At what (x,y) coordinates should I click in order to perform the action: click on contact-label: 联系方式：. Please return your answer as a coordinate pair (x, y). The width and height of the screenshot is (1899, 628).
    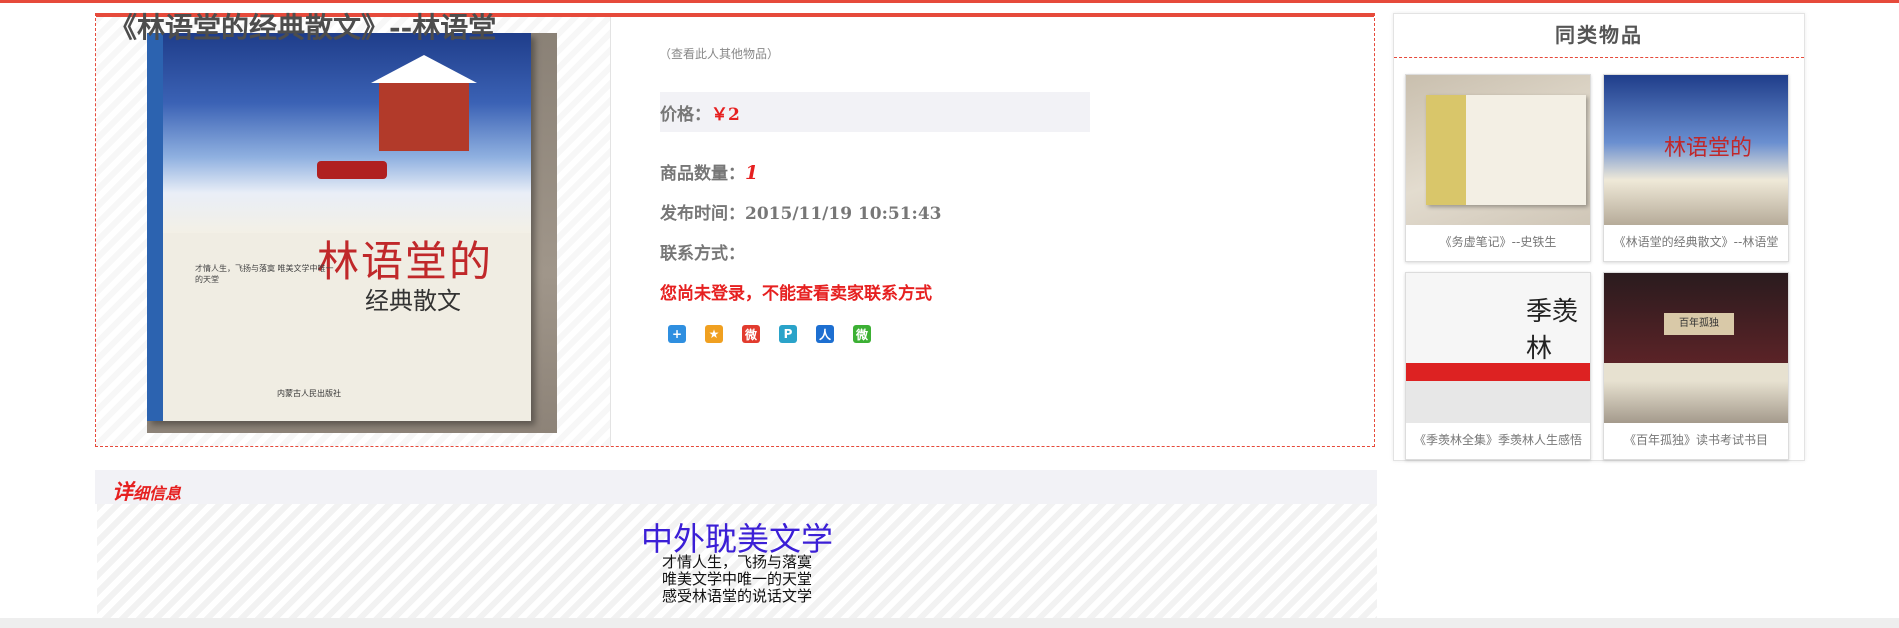
    Looking at the image, I should click on (702, 254).